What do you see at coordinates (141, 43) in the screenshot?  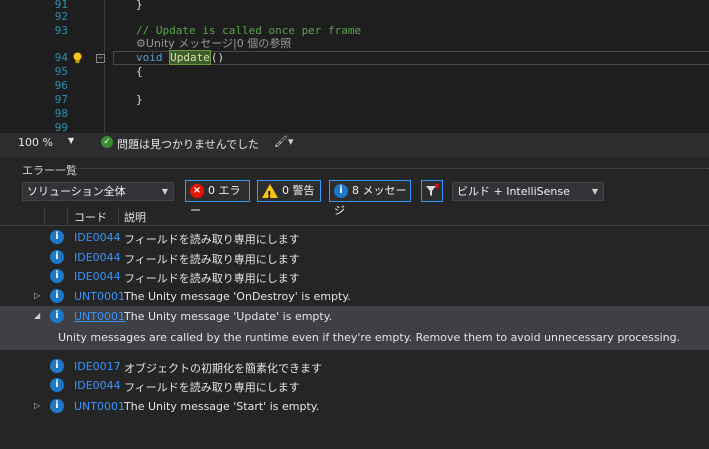 I see `codelens-gear-icon: ⚙` at bounding box center [141, 43].